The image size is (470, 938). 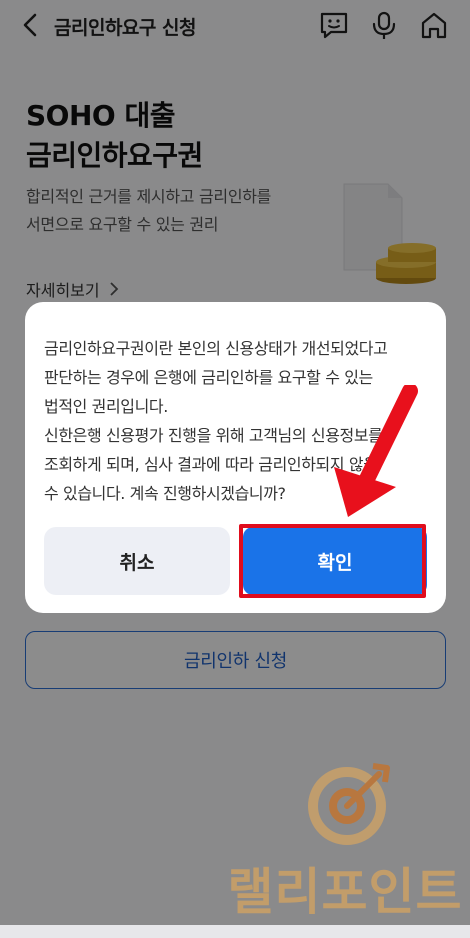 I want to click on watermark-text: 랠리포인트, so click(x=345, y=892).